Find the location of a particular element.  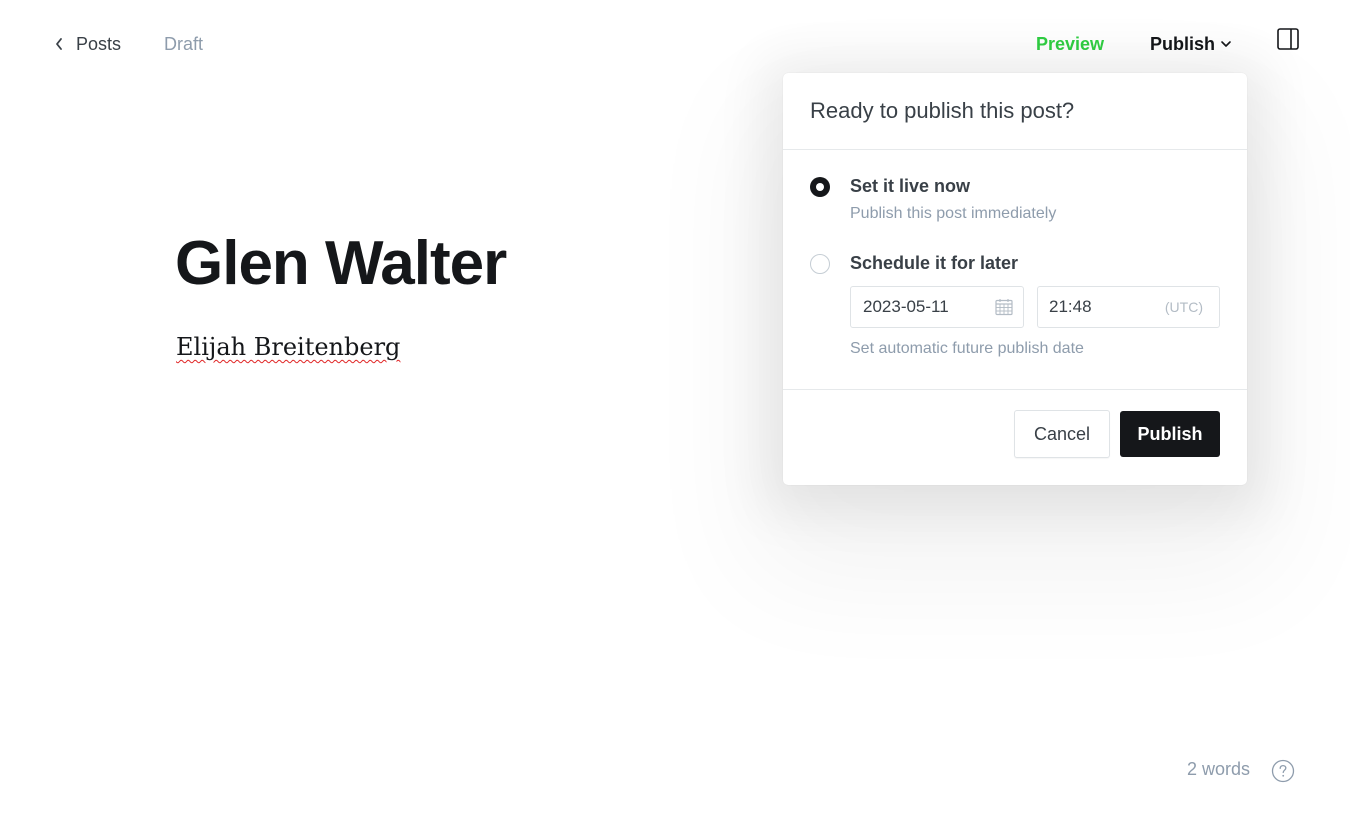

back-to-posts-link: Posts is located at coordinates (87, 44).